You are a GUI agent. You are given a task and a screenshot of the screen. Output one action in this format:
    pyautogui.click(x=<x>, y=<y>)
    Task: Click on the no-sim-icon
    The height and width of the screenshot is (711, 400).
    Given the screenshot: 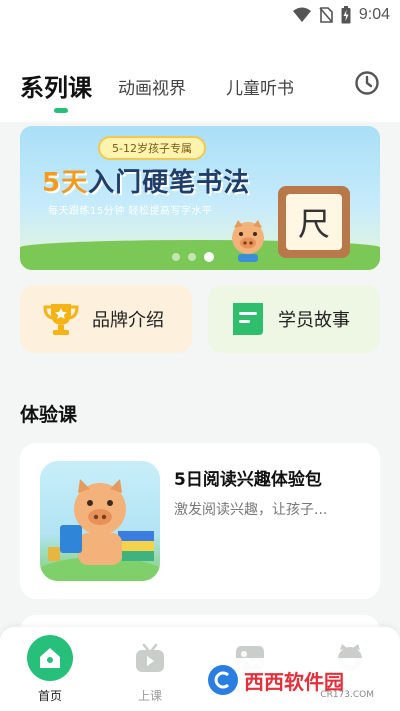 What is the action you would take?
    pyautogui.click(x=326, y=15)
    